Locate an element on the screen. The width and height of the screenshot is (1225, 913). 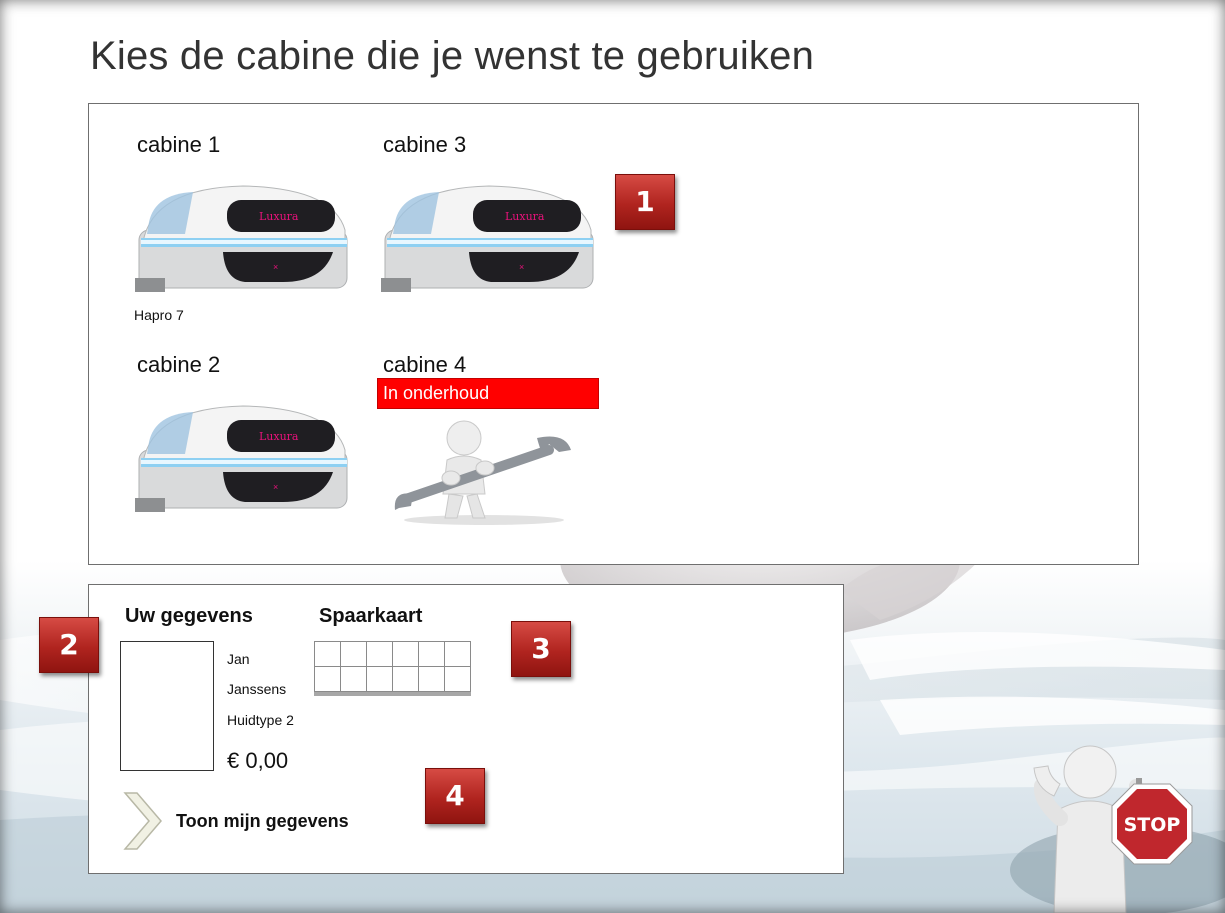
stop-sign-text: STOP is located at coordinates (1152, 825).